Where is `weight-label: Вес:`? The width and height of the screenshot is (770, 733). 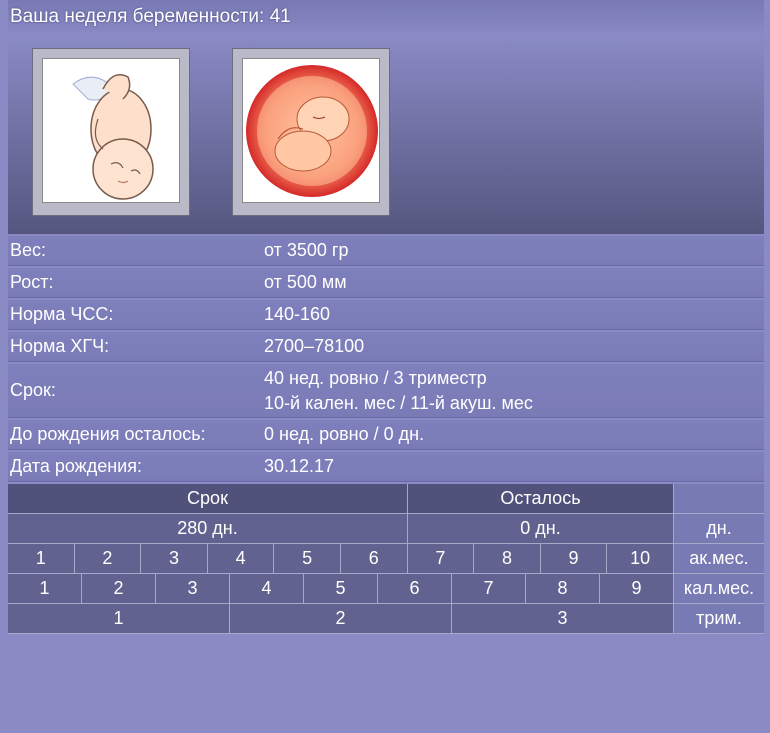 weight-label: Вес: is located at coordinates (28, 250).